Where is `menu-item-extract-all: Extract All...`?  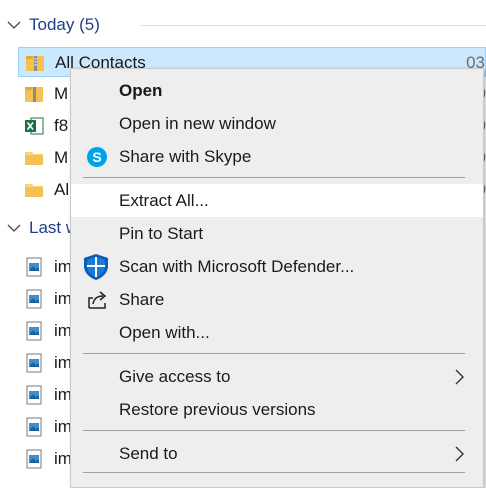
menu-item-extract-all: Extract All... is located at coordinates (277, 200).